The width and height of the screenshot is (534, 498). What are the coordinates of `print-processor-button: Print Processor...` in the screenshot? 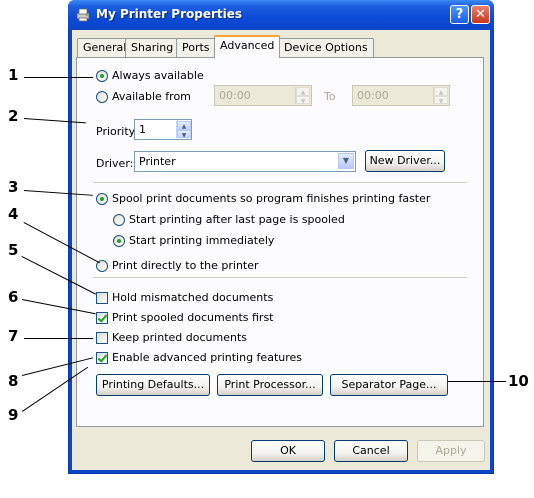 It's located at (270, 385).